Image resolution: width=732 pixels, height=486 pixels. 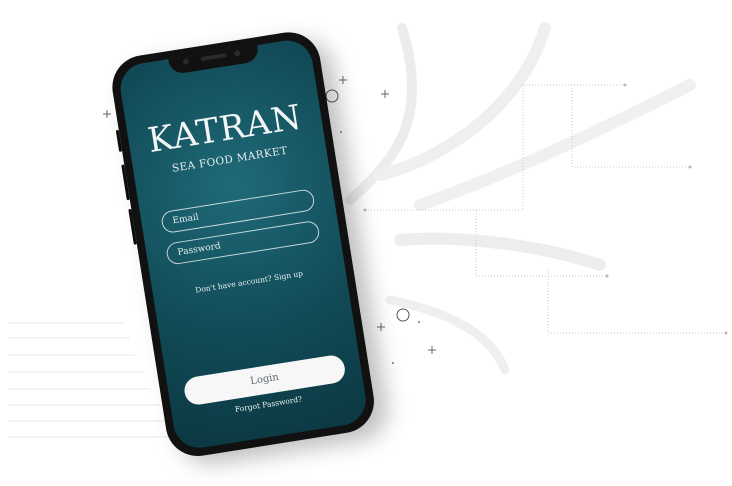 What do you see at coordinates (199, 249) in the screenshot?
I see `password-placeholder: Password` at bounding box center [199, 249].